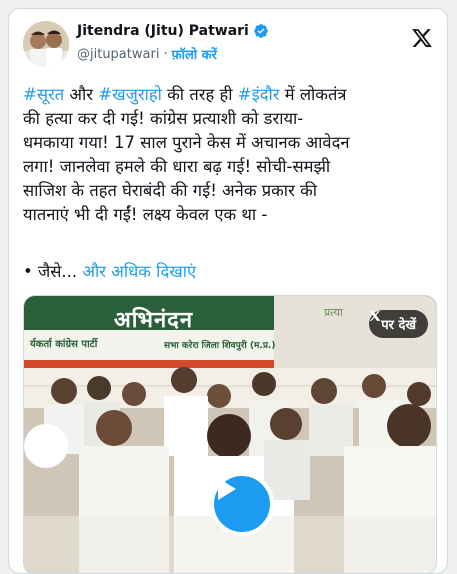 Image resolution: width=457 pixels, height=574 pixels. I want to click on show-more-row: • जैसे... और अधिक दिखाएं, so click(109, 270).